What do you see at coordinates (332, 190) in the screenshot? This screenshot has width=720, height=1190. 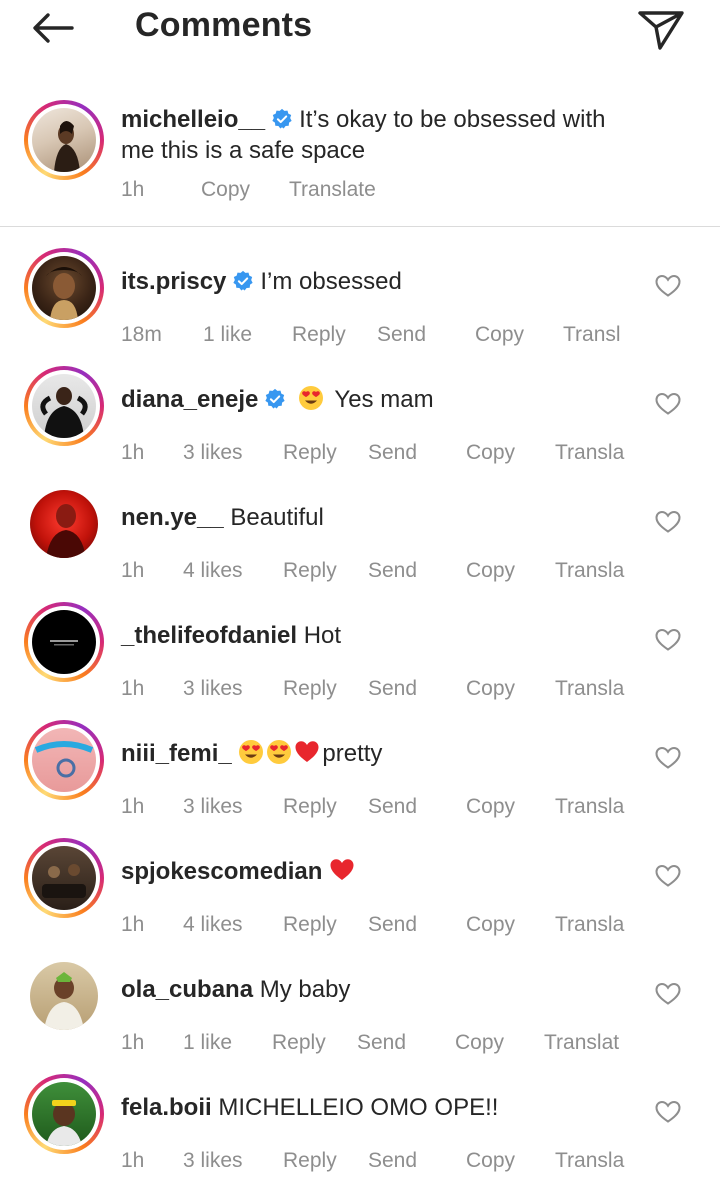 I see `translate-button: Translate` at bounding box center [332, 190].